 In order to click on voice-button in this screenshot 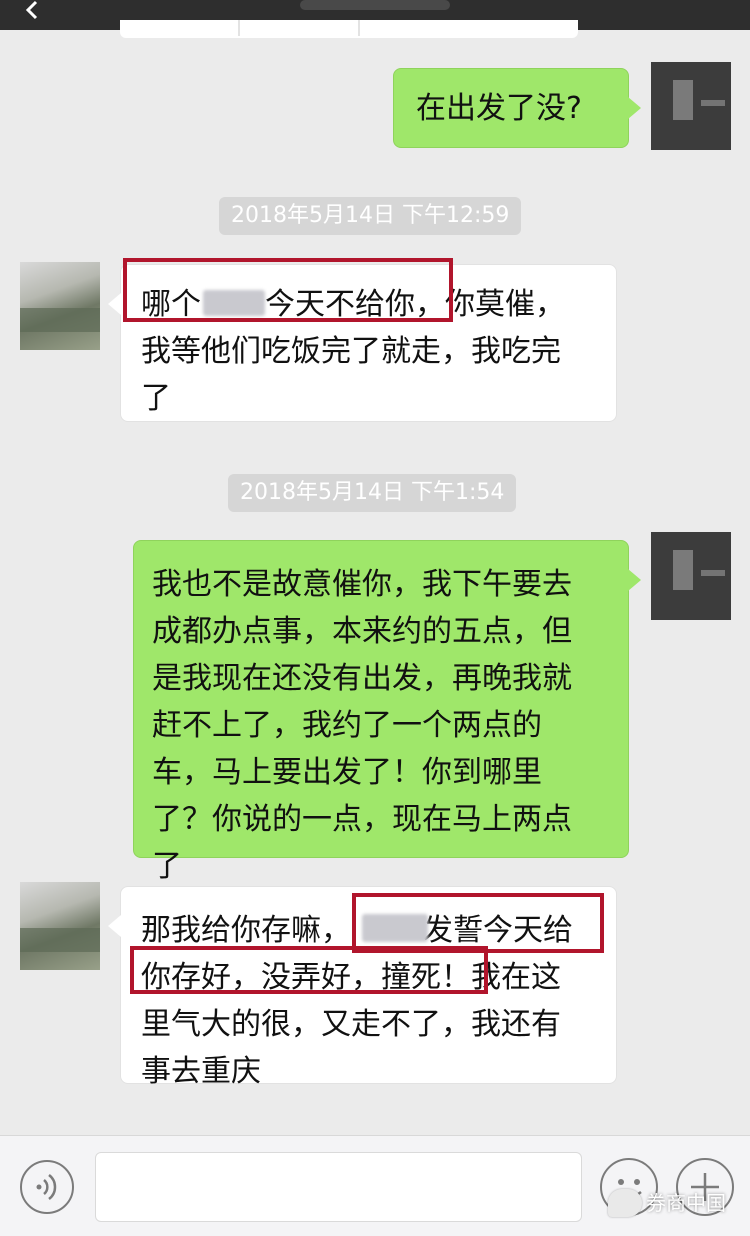, I will do `click(47, 1187)`.